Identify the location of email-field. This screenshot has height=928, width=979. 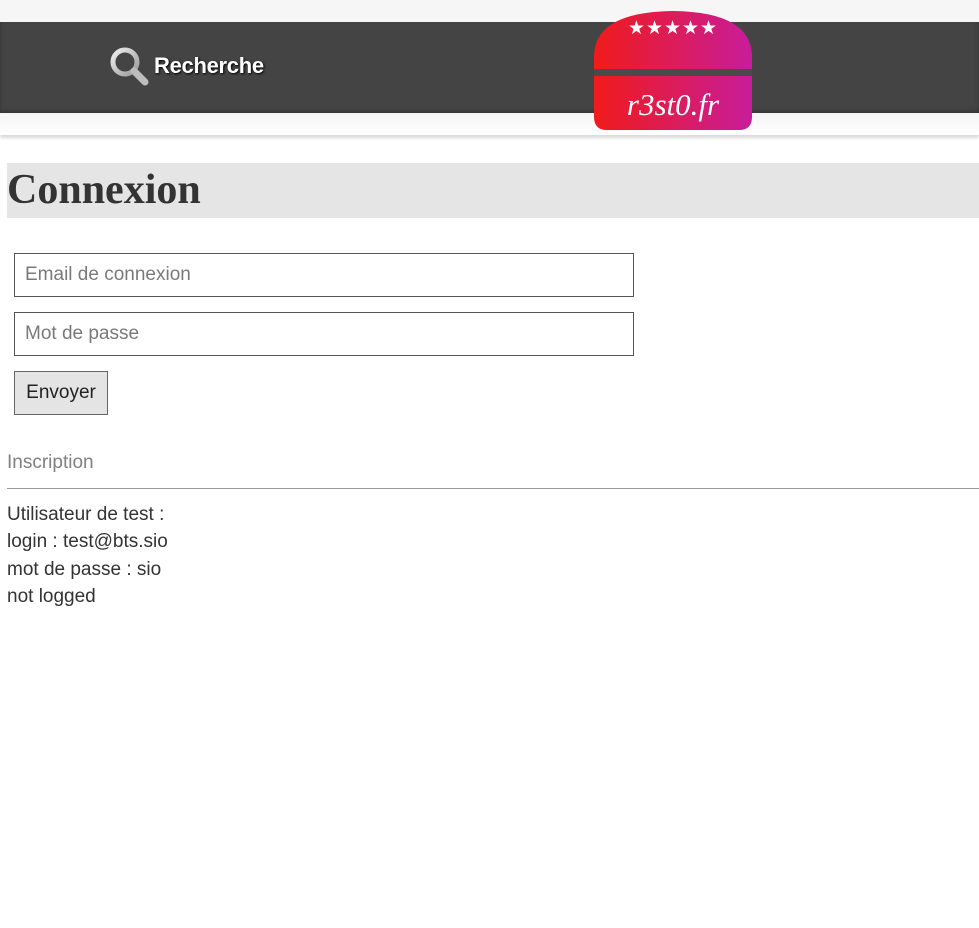
(324, 275).